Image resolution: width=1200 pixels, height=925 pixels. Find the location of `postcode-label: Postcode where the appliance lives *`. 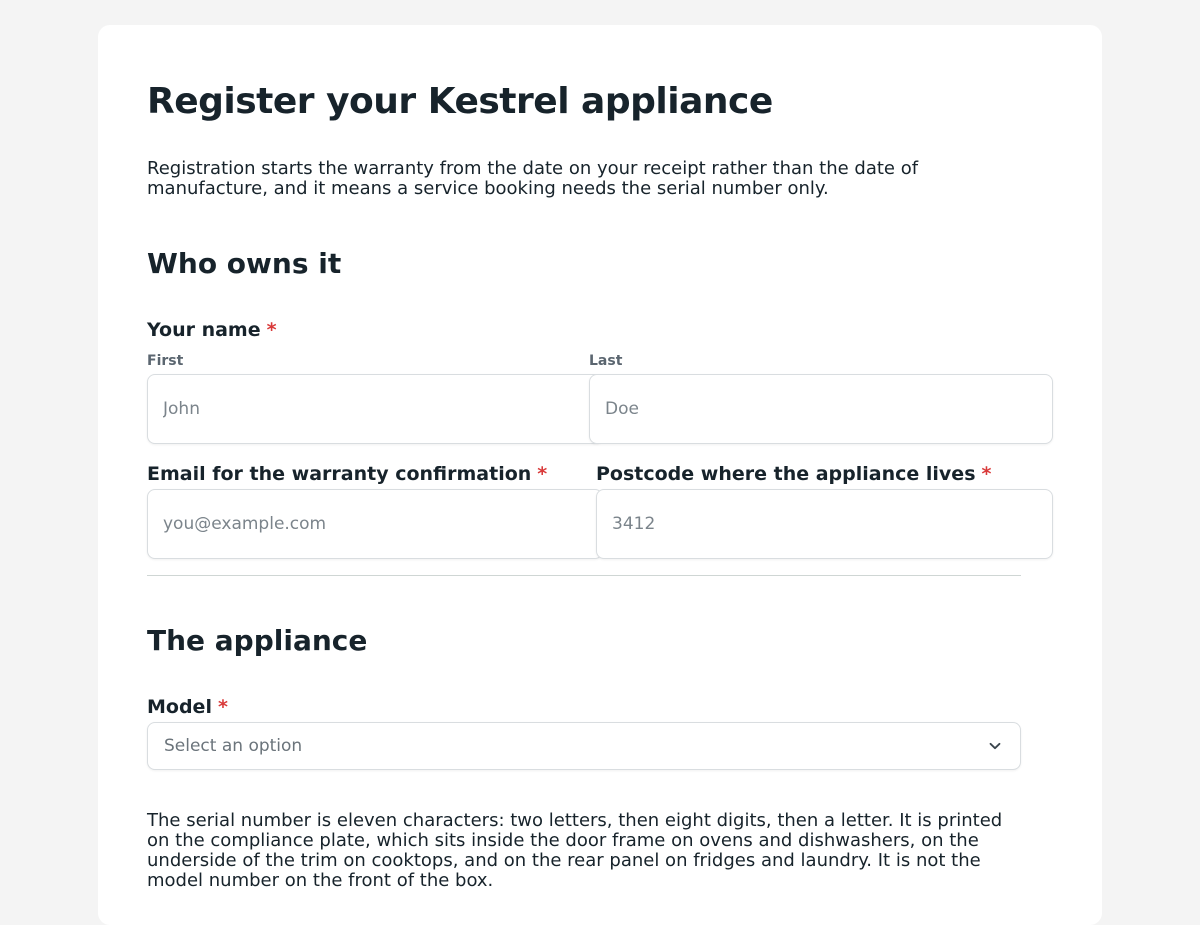

postcode-label: Postcode where the appliance lives * is located at coordinates (793, 474).